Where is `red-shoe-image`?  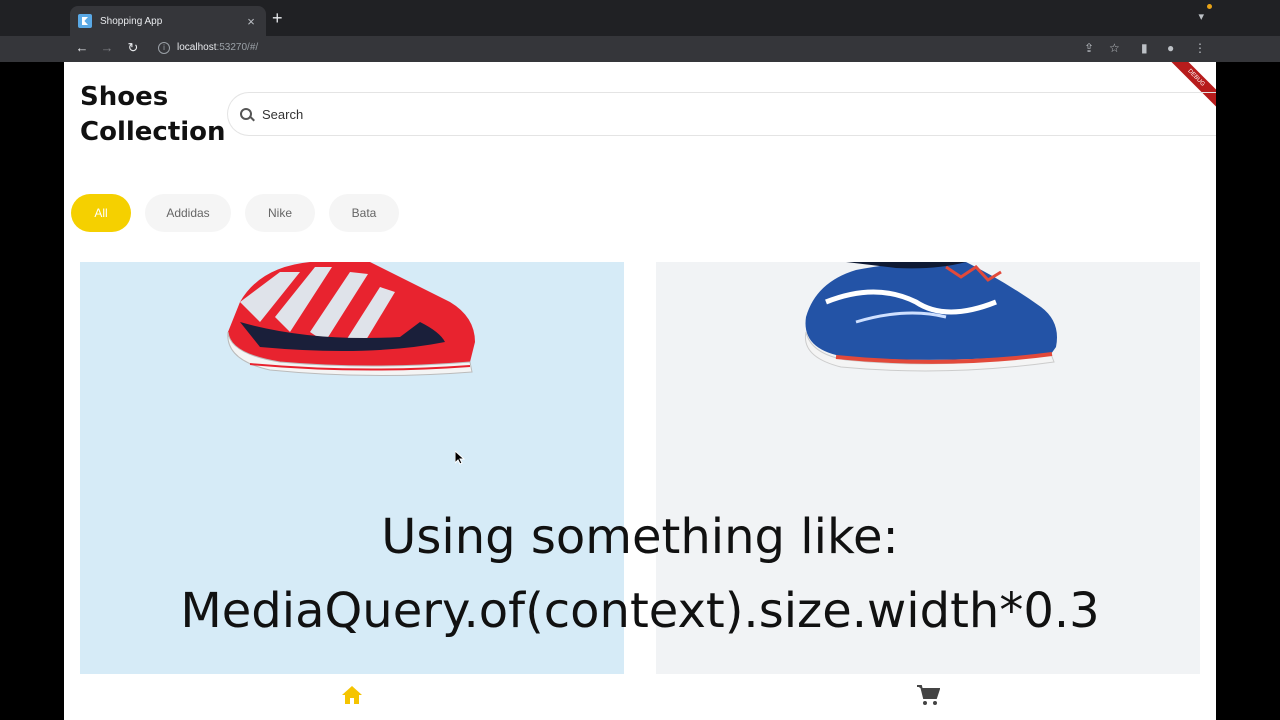
red-shoe-image is located at coordinates (351, 319).